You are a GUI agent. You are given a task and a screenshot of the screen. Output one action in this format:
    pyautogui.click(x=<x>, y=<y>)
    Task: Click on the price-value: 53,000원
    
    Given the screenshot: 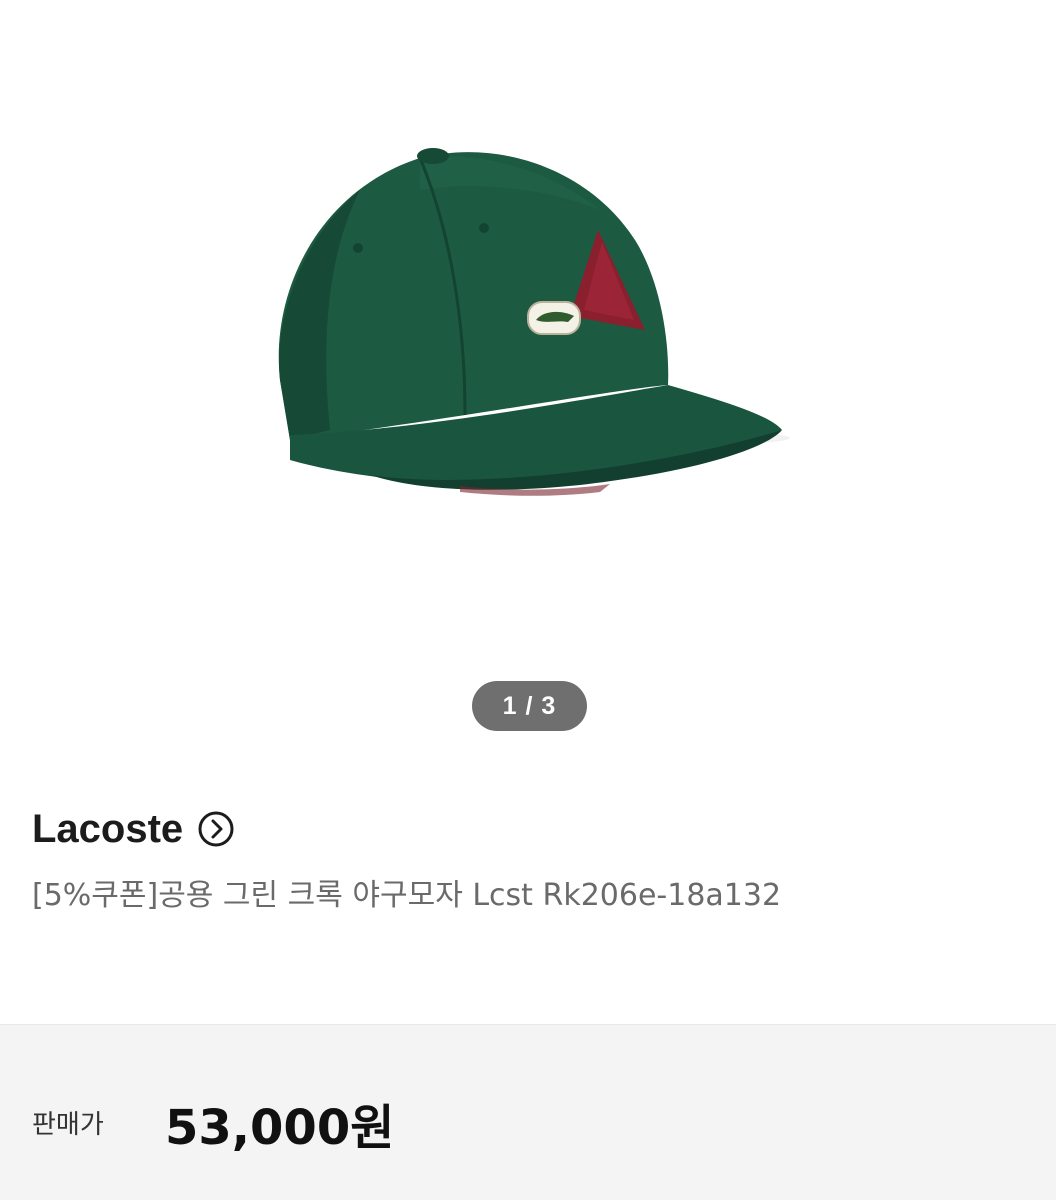 What is the action you would take?
    pyautogui.click(x=280, y=1128)
    